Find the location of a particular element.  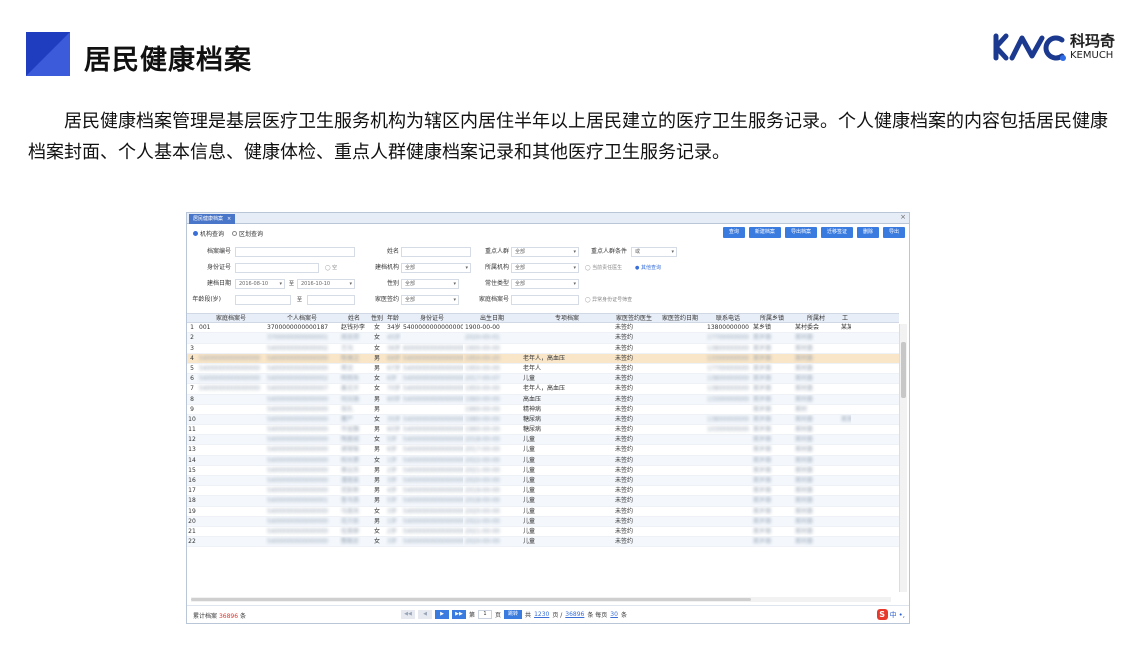

query-button: 查询 is located at coordinates (733, 232).